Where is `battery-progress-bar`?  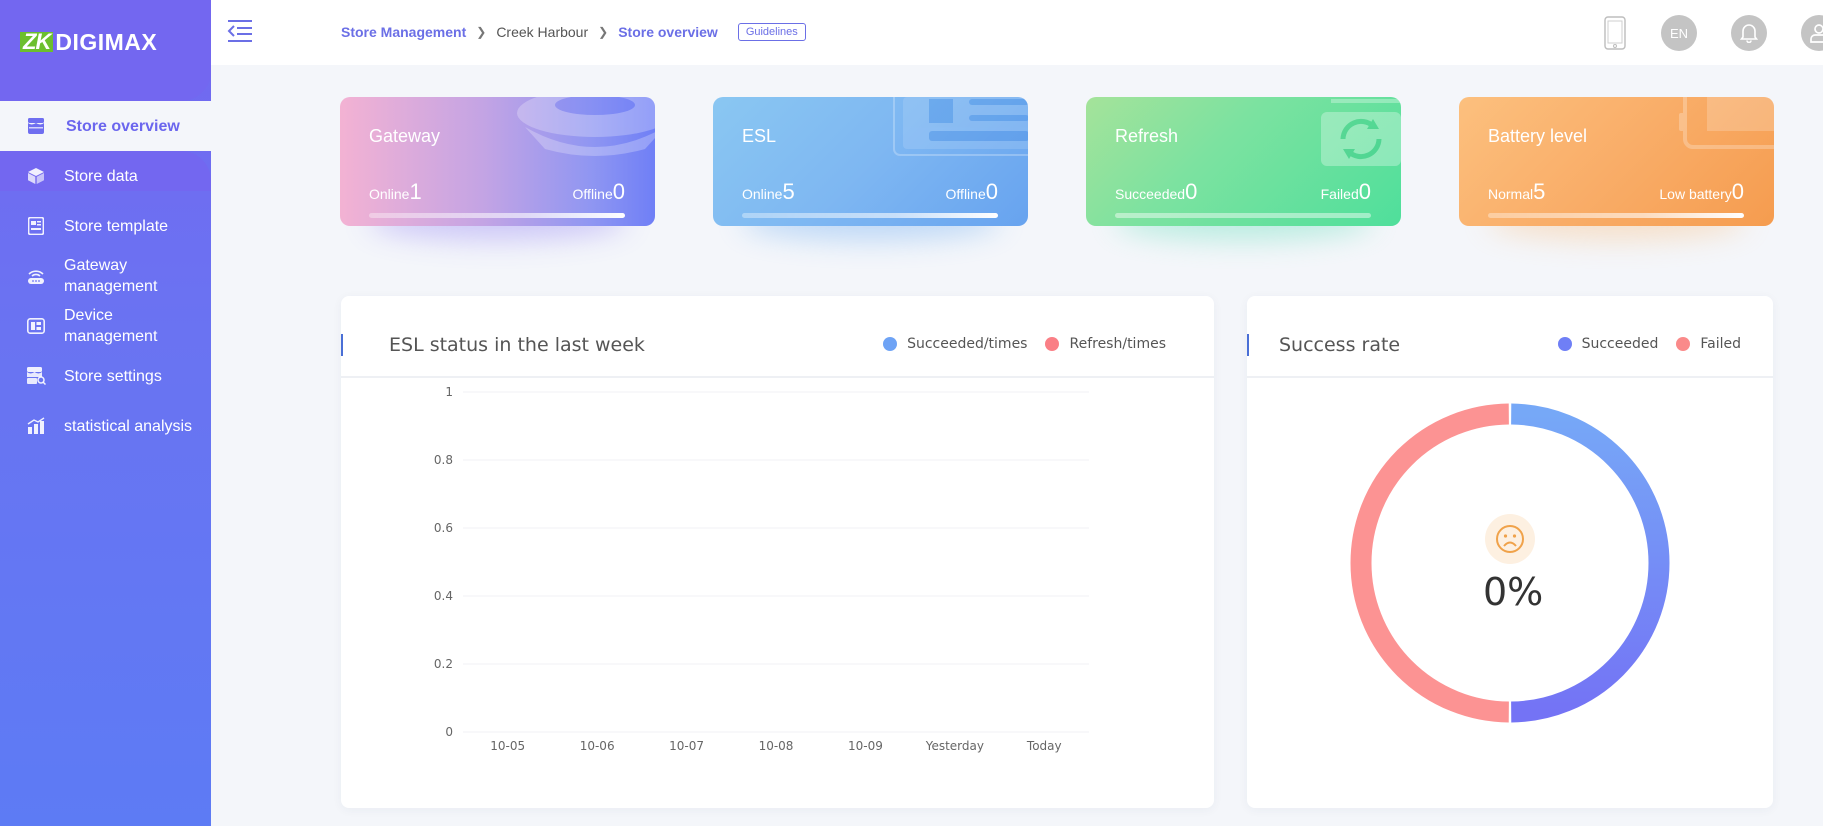 battery-progress-bar is located at coordinates (1616, 215).